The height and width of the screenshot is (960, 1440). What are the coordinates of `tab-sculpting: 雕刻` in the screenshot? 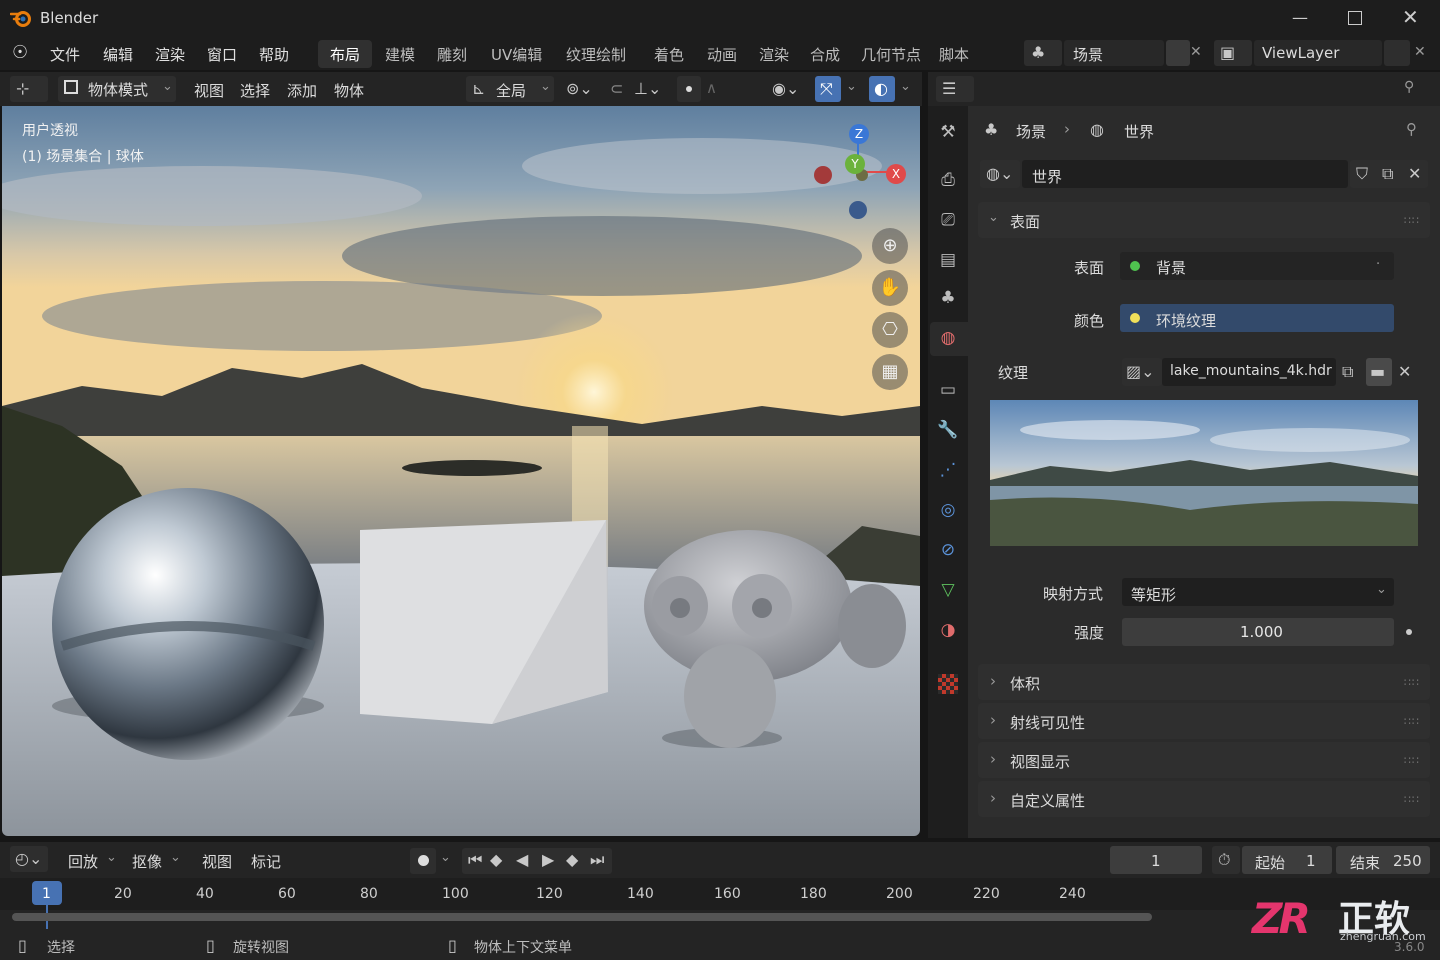 It's located at (452, 54).